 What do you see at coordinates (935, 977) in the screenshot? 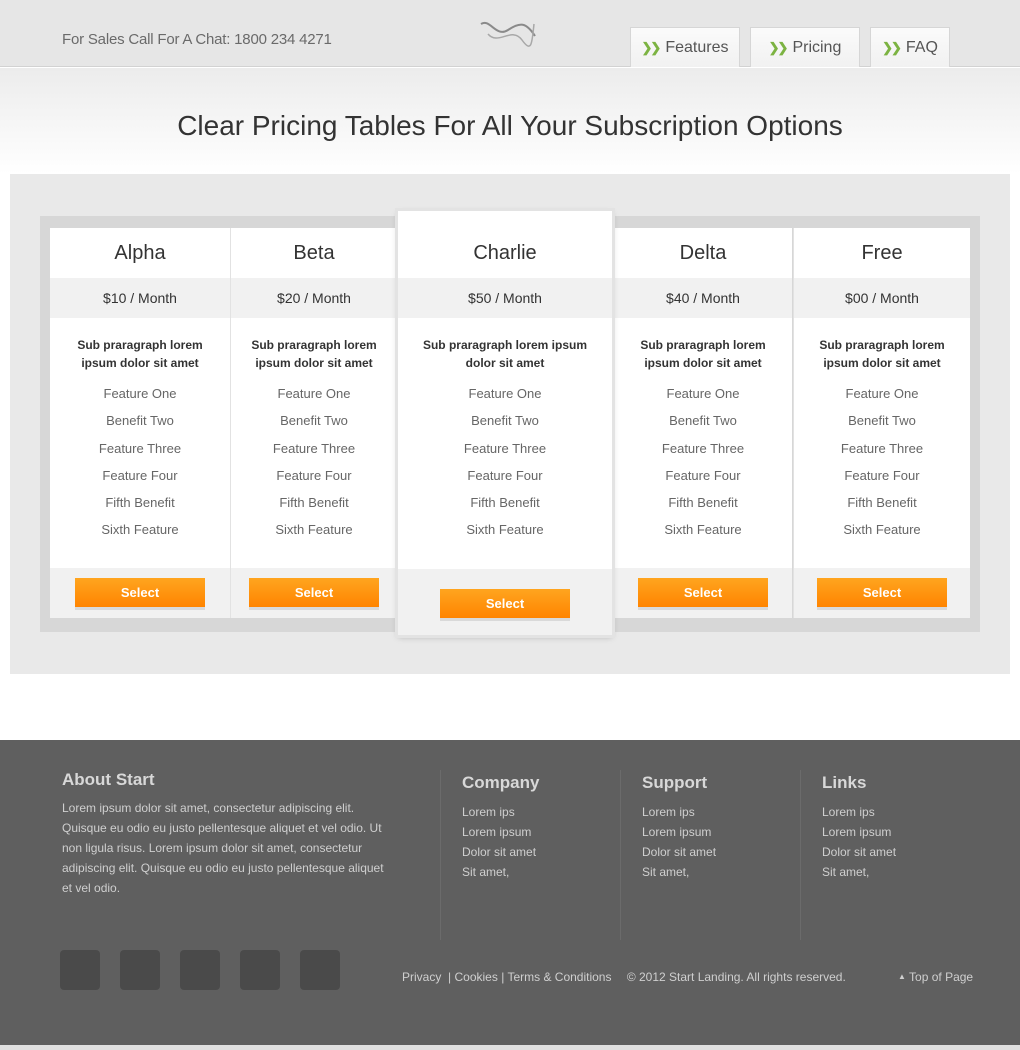
I see `top-of-page-link: ▲ Top of Page` at bounding box center [935, 977].